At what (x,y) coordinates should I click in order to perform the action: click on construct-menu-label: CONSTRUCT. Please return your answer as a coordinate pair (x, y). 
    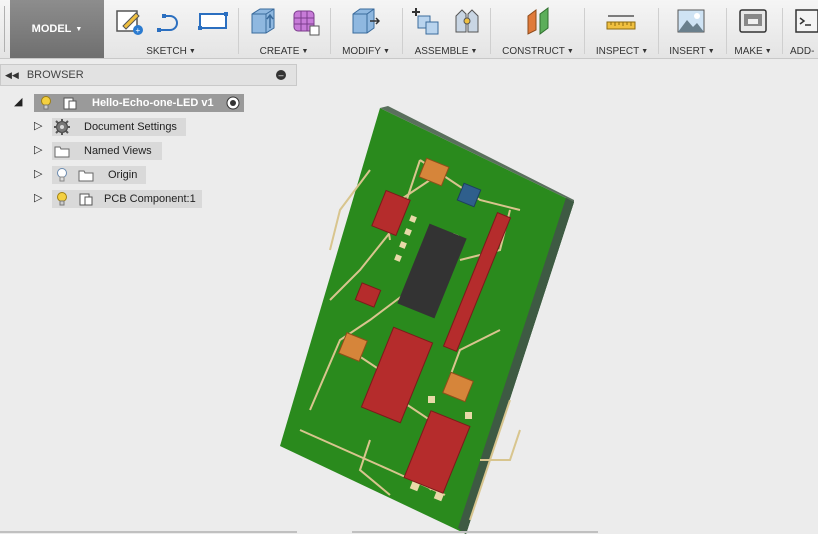
    Looking at the image, I should click on (533, 51).